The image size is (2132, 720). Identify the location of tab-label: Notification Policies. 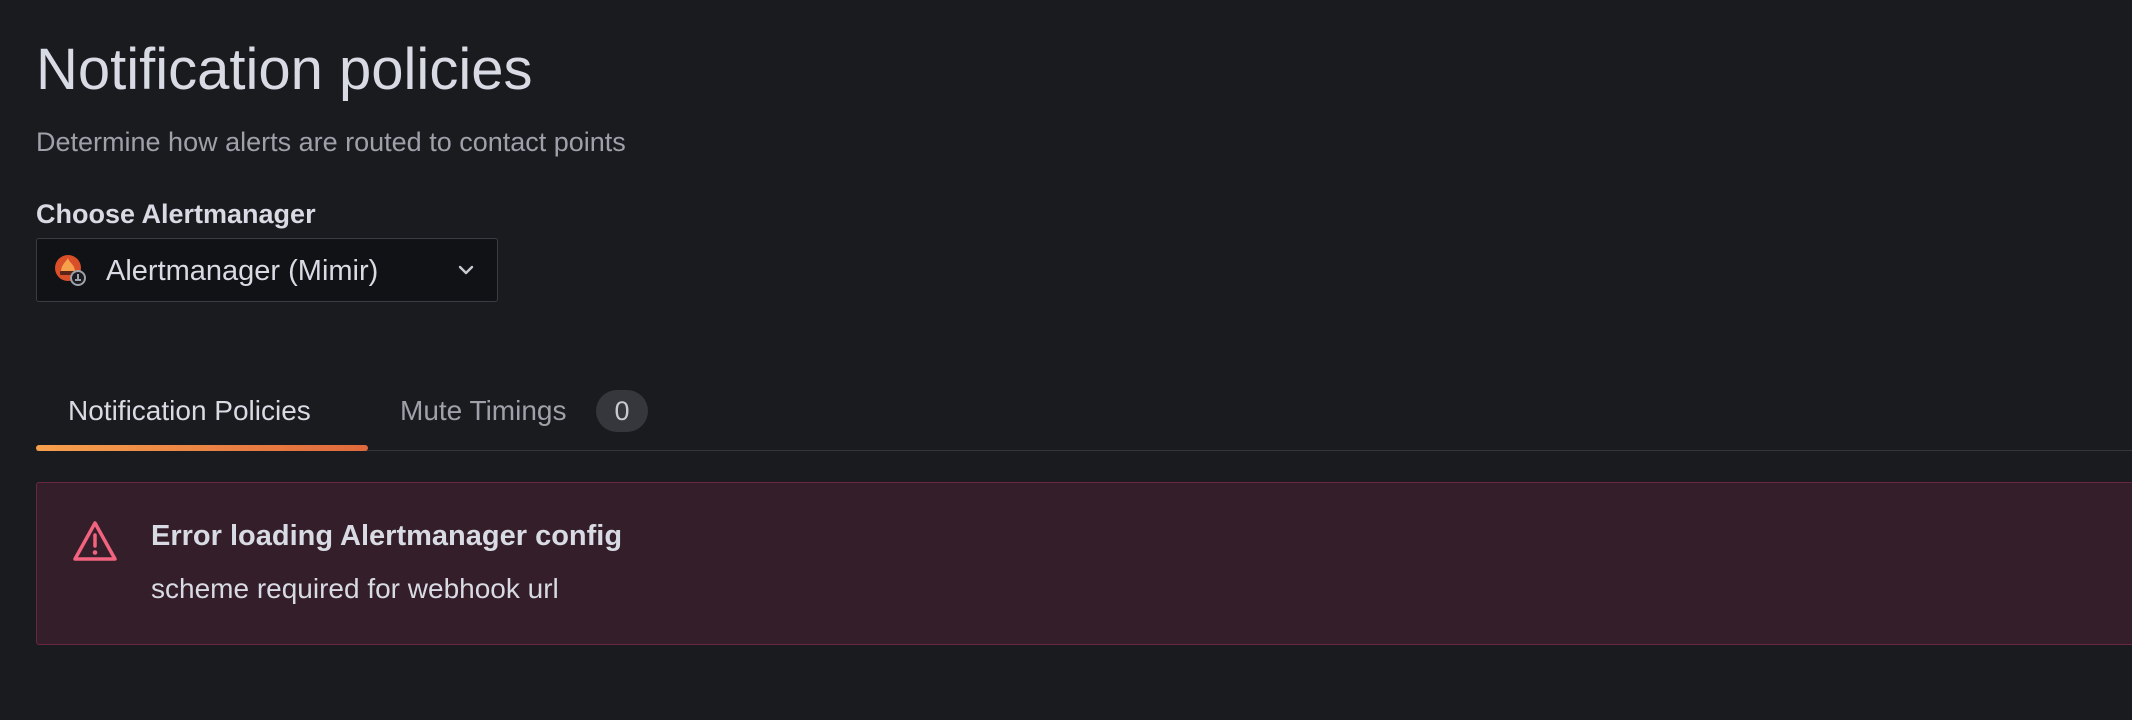
(189, 410).